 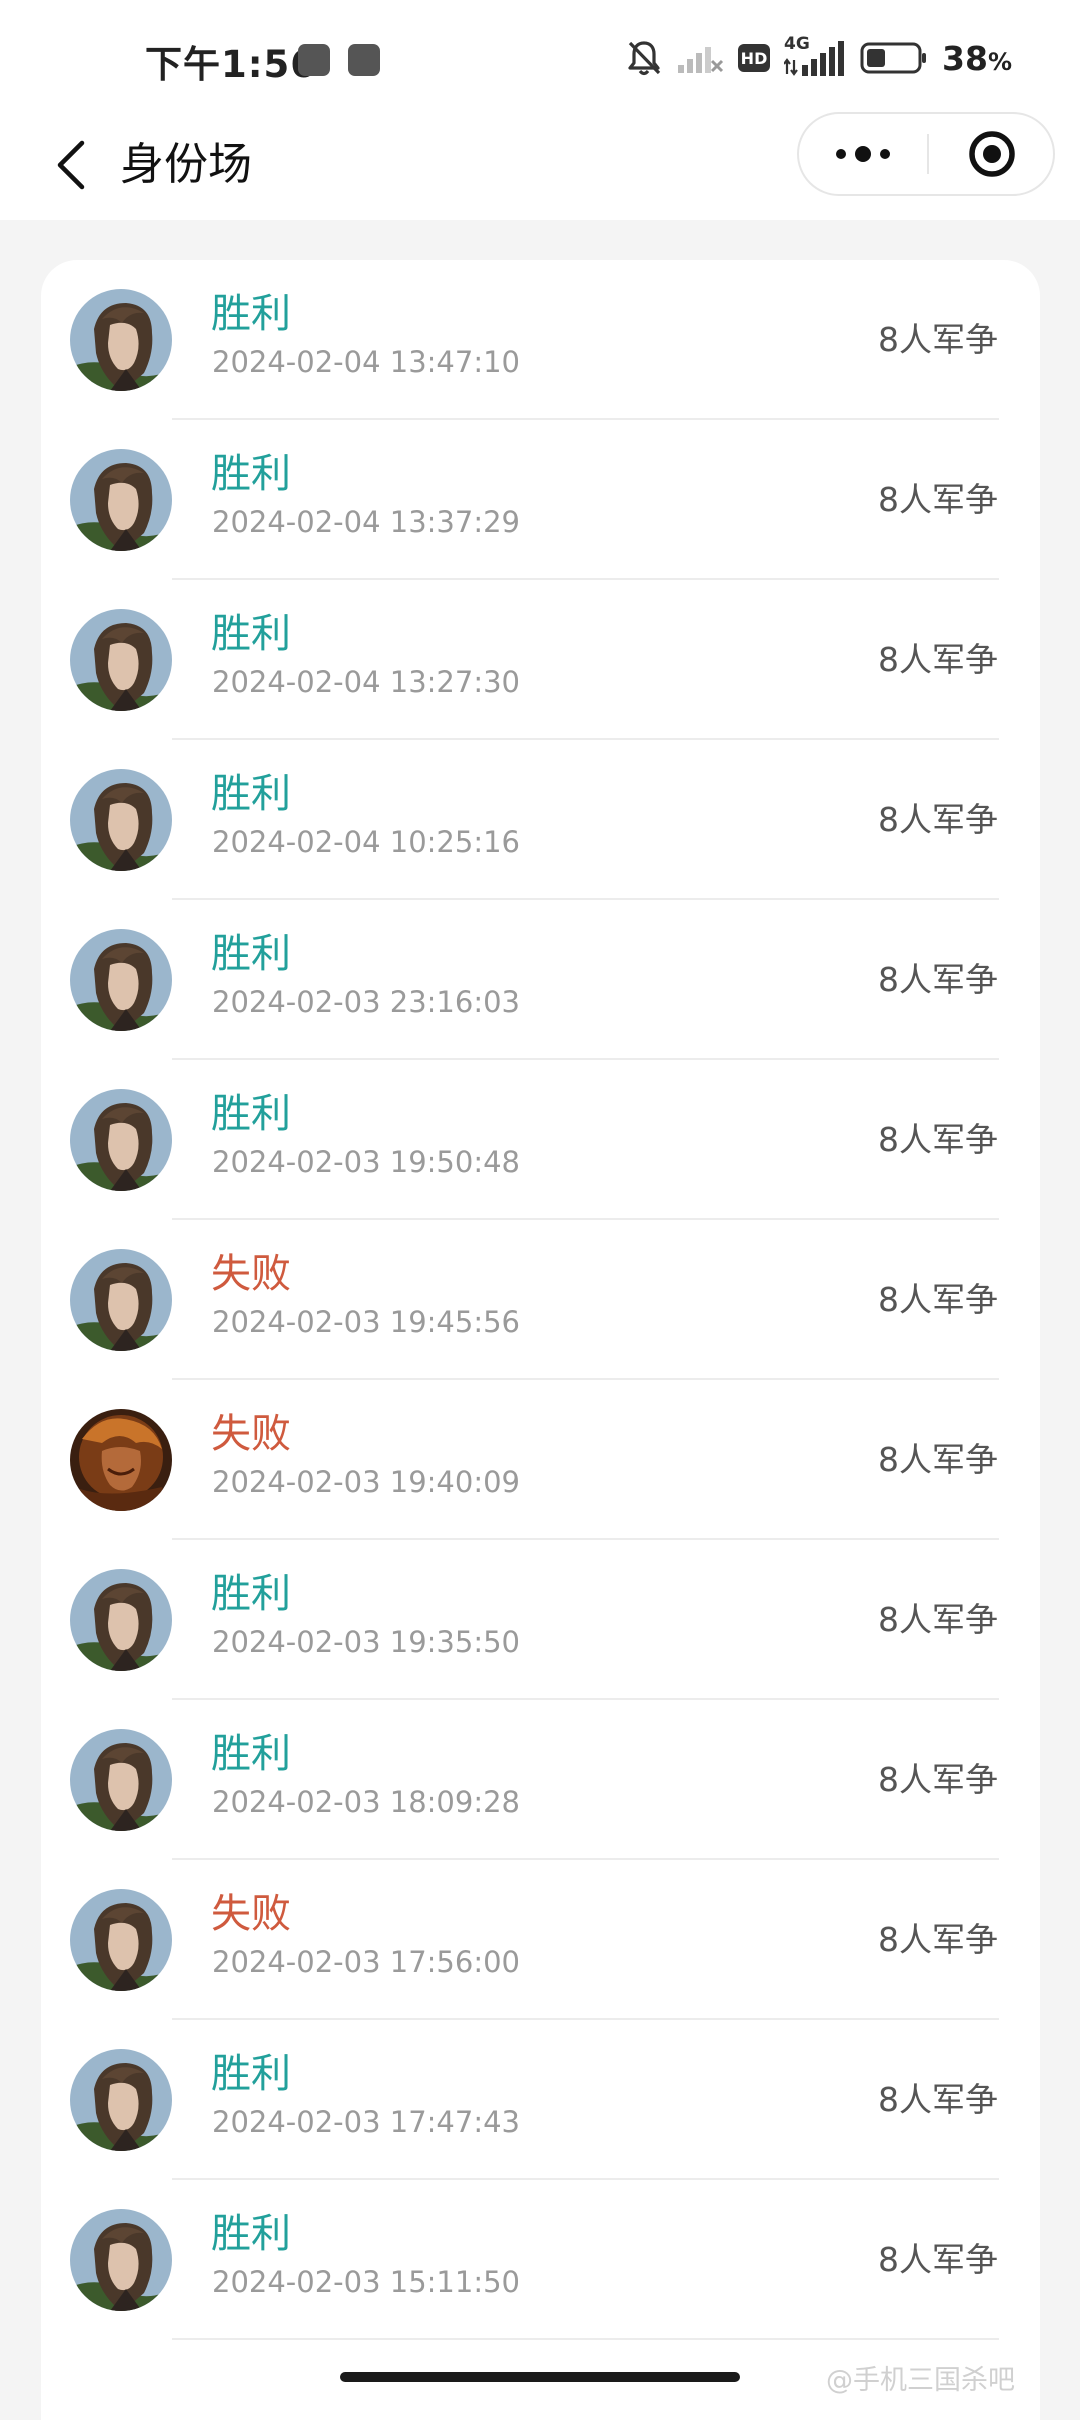 I want to click on record-row: 胜利 2024-02-04 13:37:29 8人军争, so click(x=540, y=500).